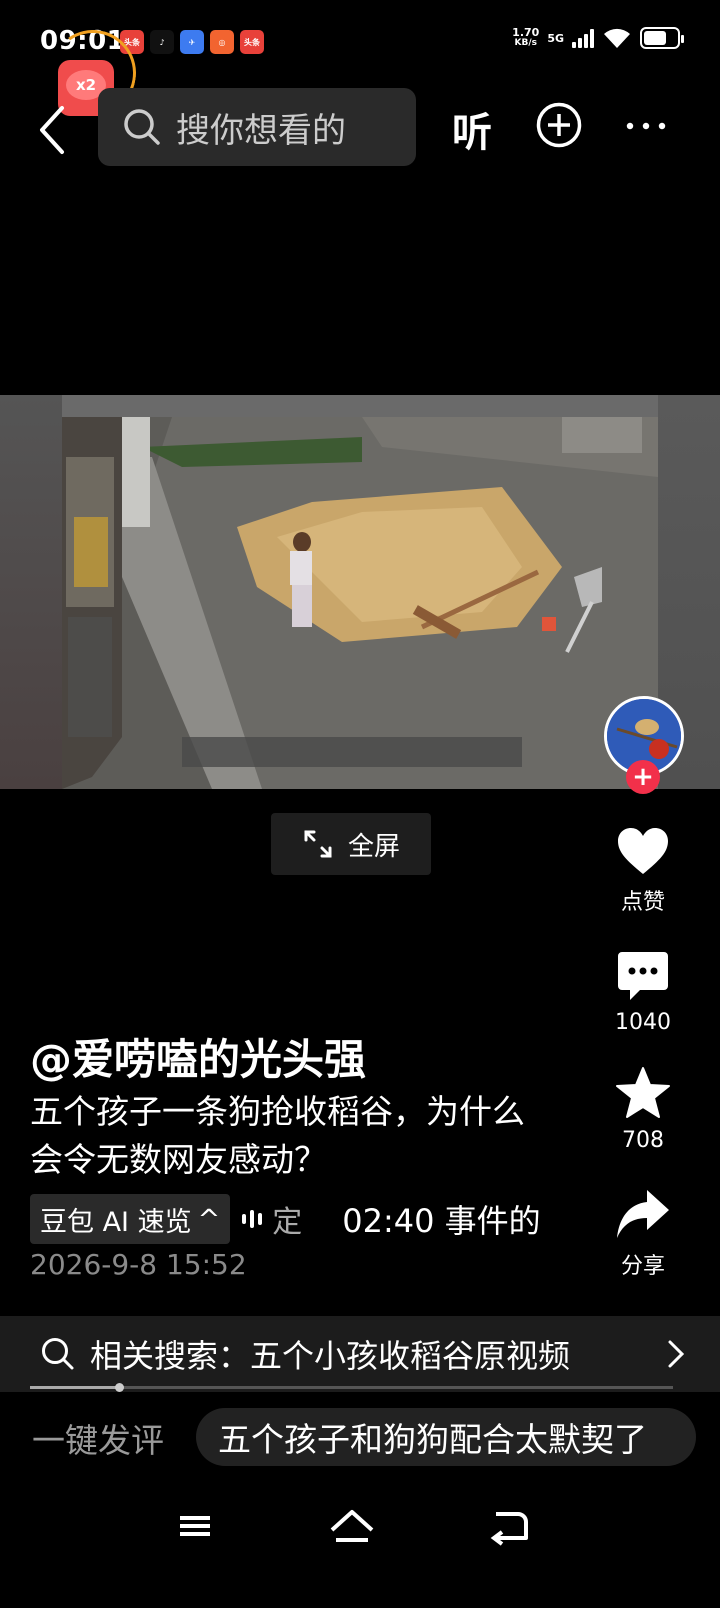 The image size is (720, 1608). I want to click on menu-icon, so click(196, 1531).